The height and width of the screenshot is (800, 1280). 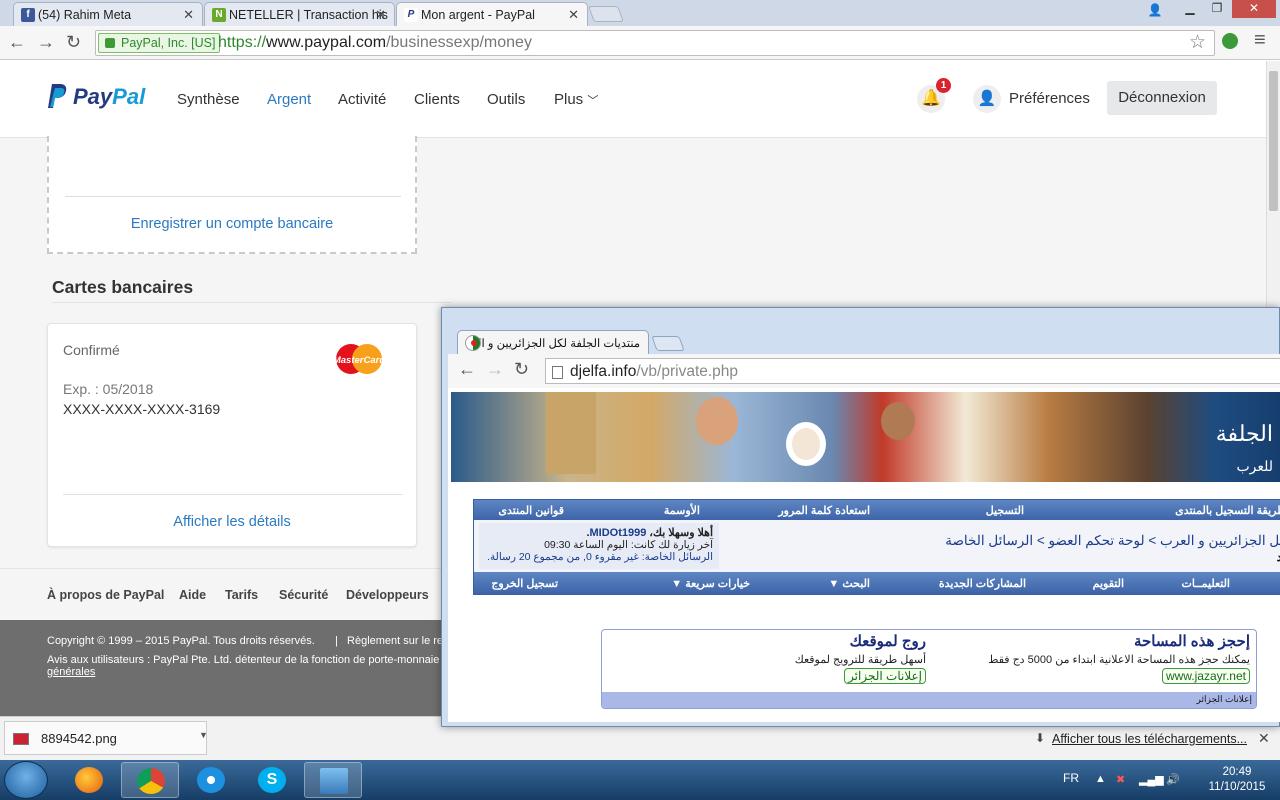 What do you see at coordinates (1205, 676) in the screenshot?
I see `ad-link: www.jazayr.net` at bounding box center [1205, 676].